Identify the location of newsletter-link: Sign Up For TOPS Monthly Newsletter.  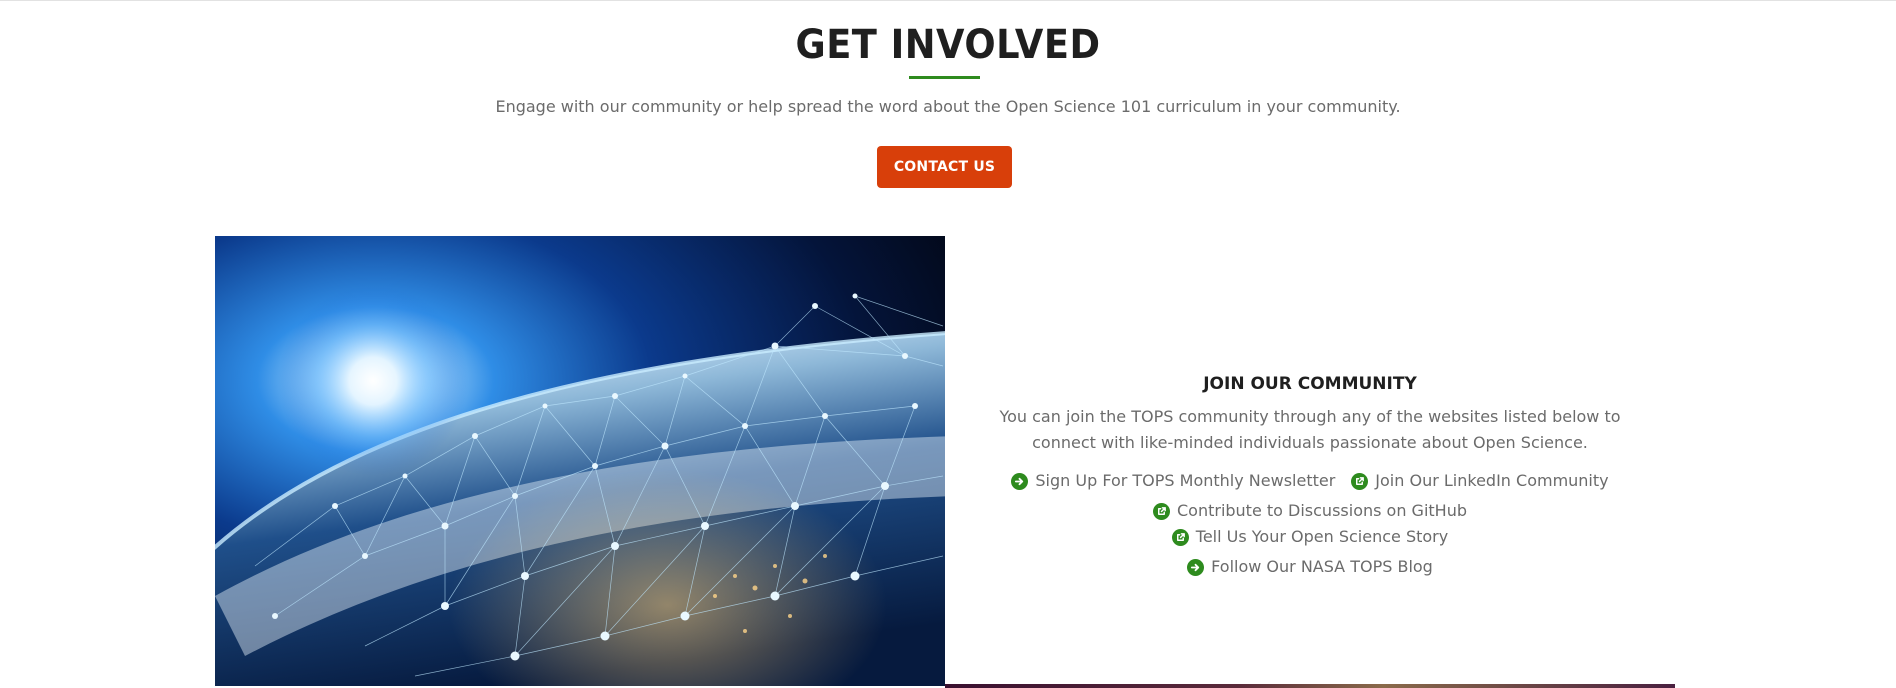
(1173, 481).